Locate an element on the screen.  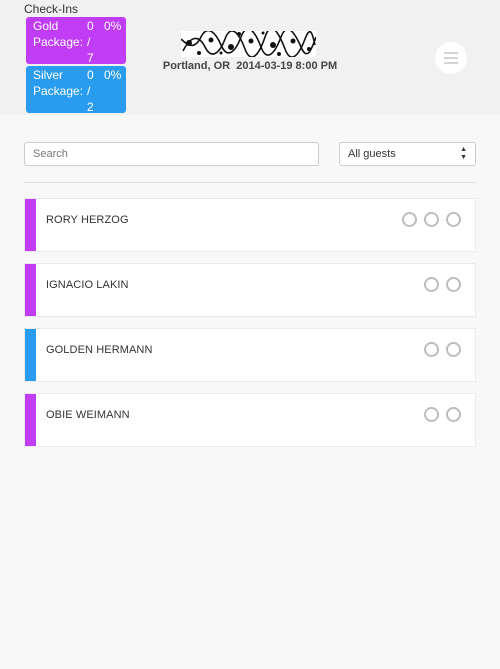
event-info: Portland, OR 2014-03-19 8:00 PM is located at coordinates (250, 66).